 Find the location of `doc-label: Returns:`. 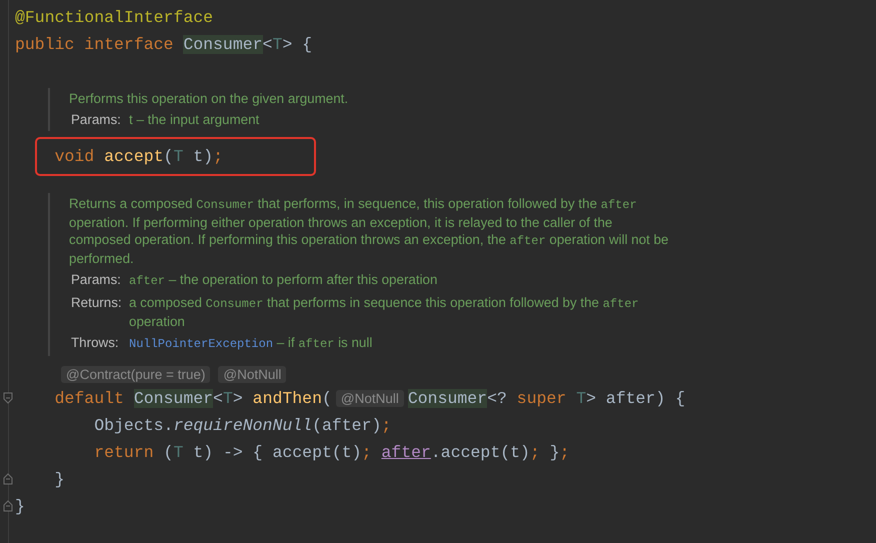

doc-label: Returns: is located at coordinates (96, 303).